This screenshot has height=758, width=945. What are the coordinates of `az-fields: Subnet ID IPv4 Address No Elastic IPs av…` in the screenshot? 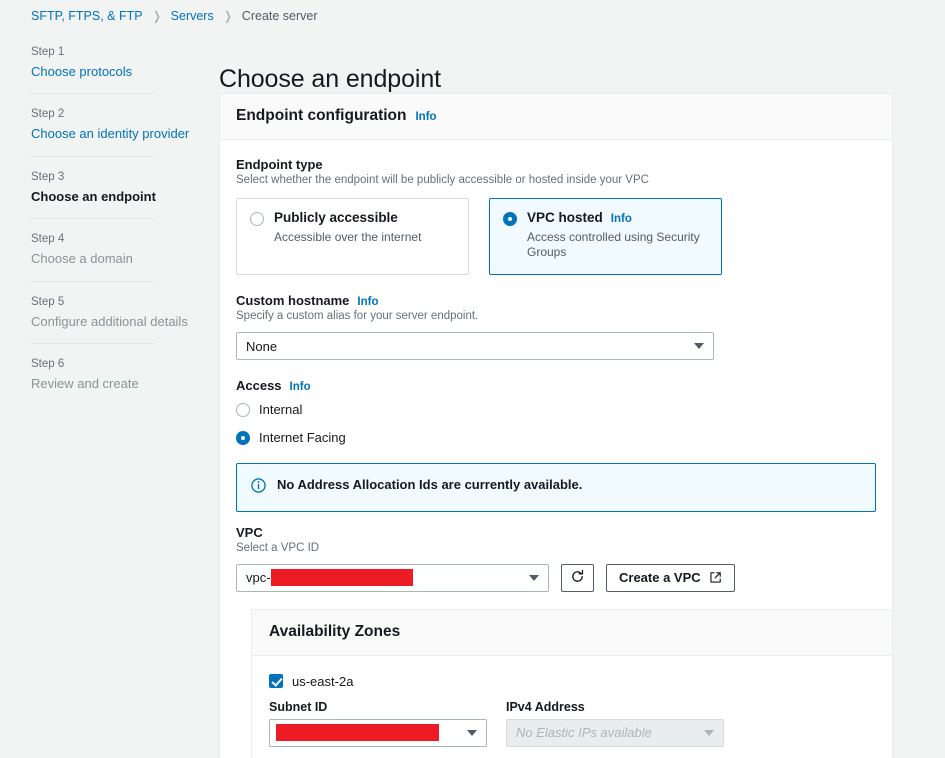 It's located at (572, 723).